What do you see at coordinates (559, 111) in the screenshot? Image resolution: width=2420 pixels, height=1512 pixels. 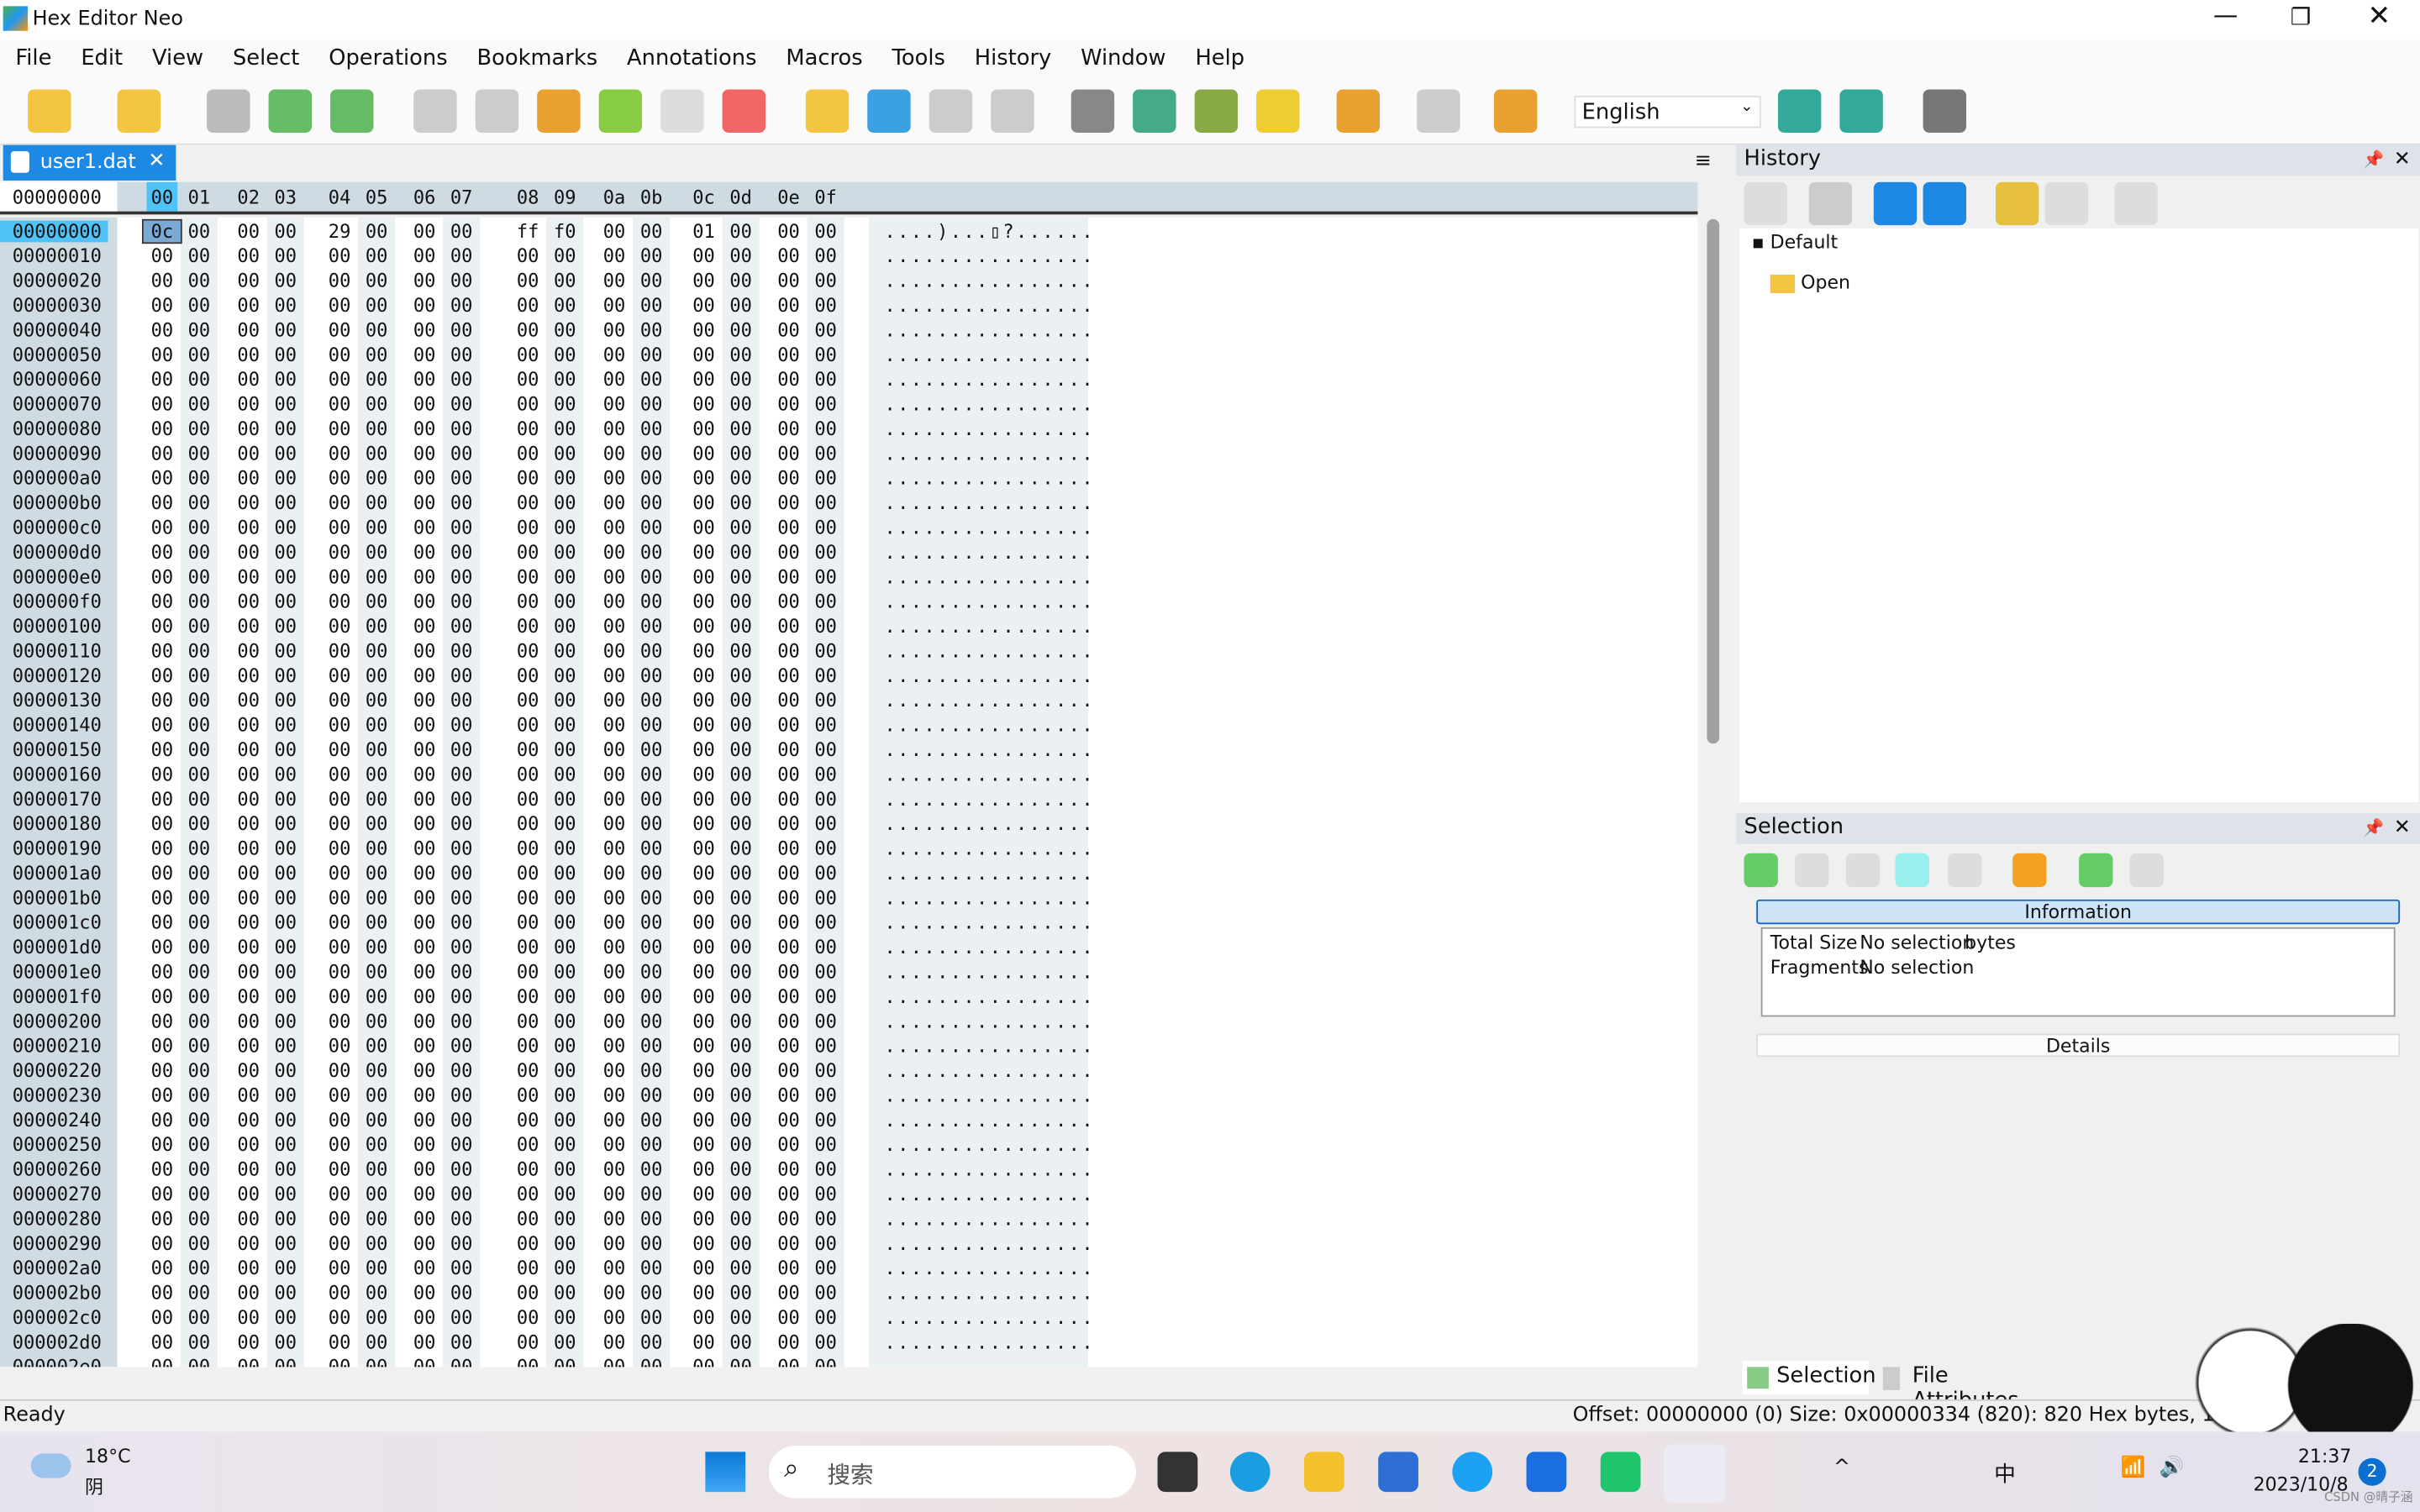 I see `cut-icon` at bounding box center [559, 111].